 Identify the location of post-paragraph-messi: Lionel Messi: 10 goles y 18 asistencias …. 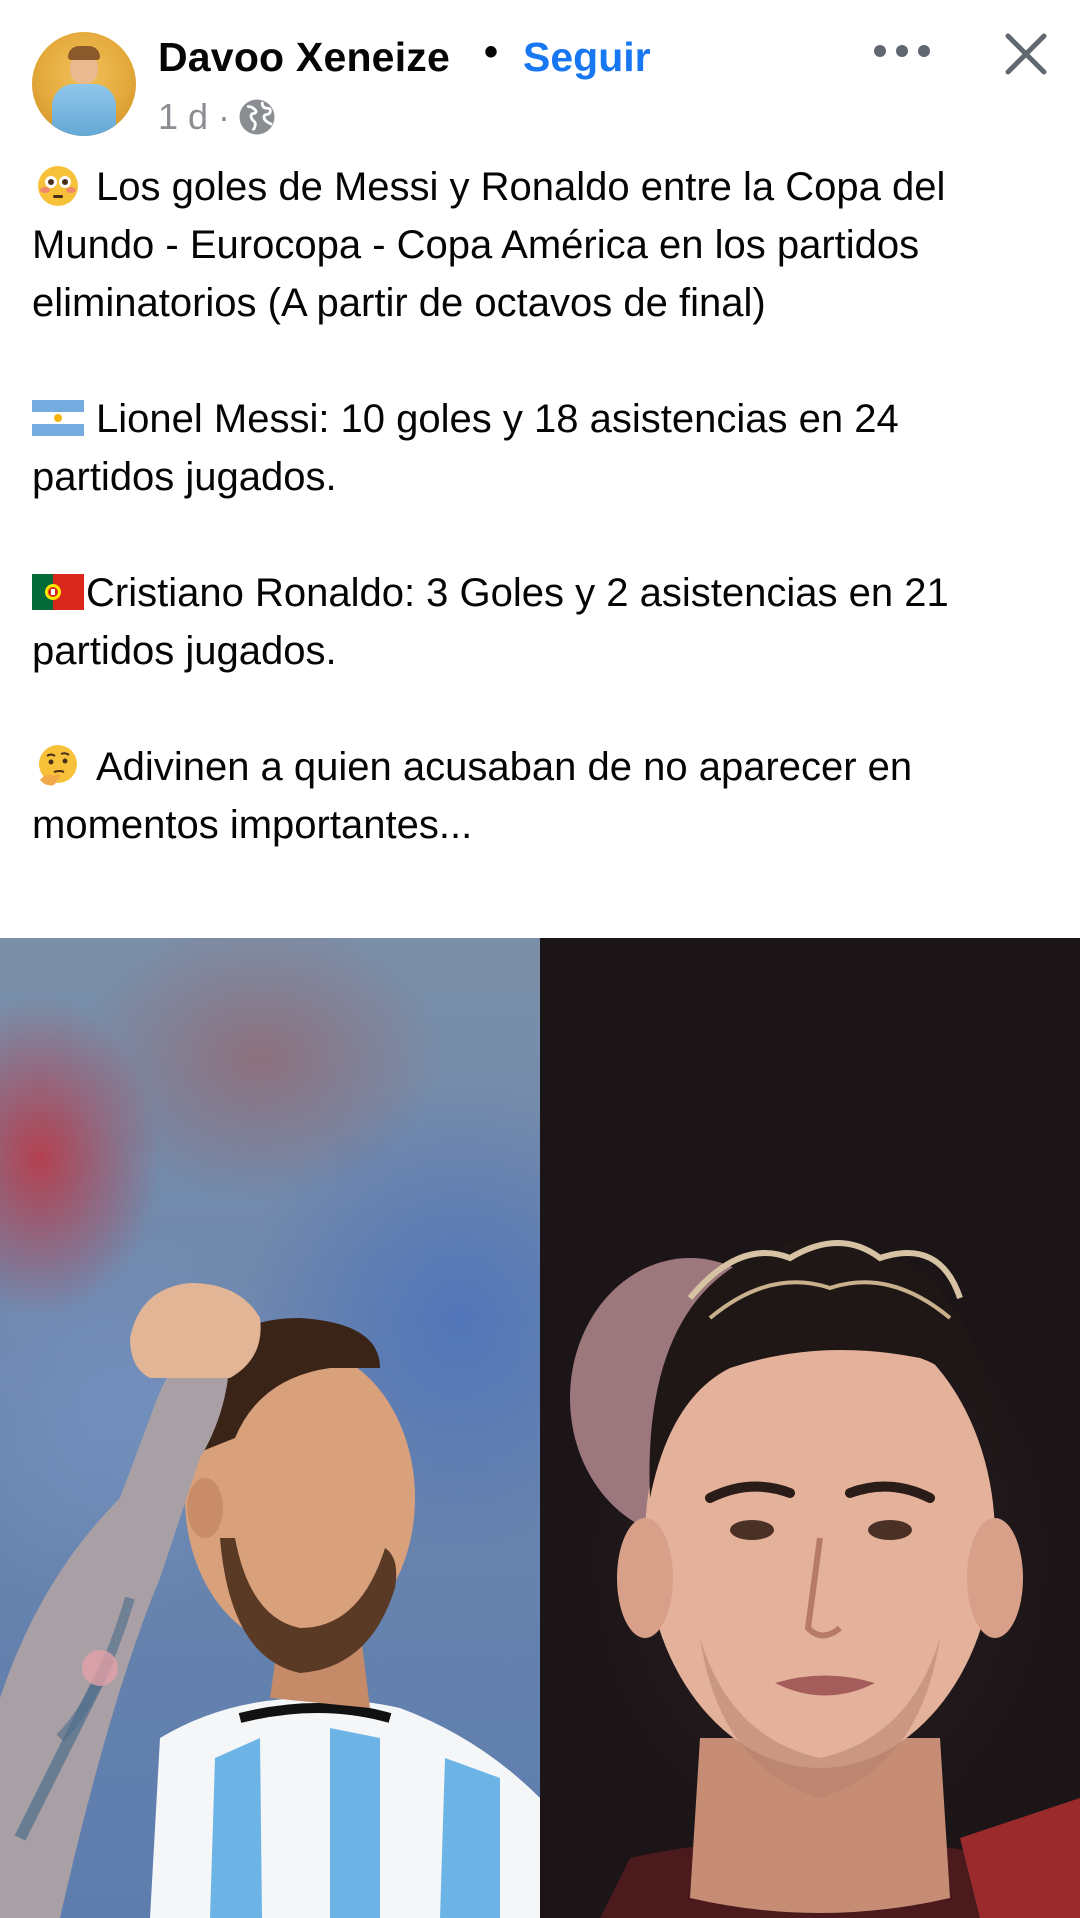
(542, 448).